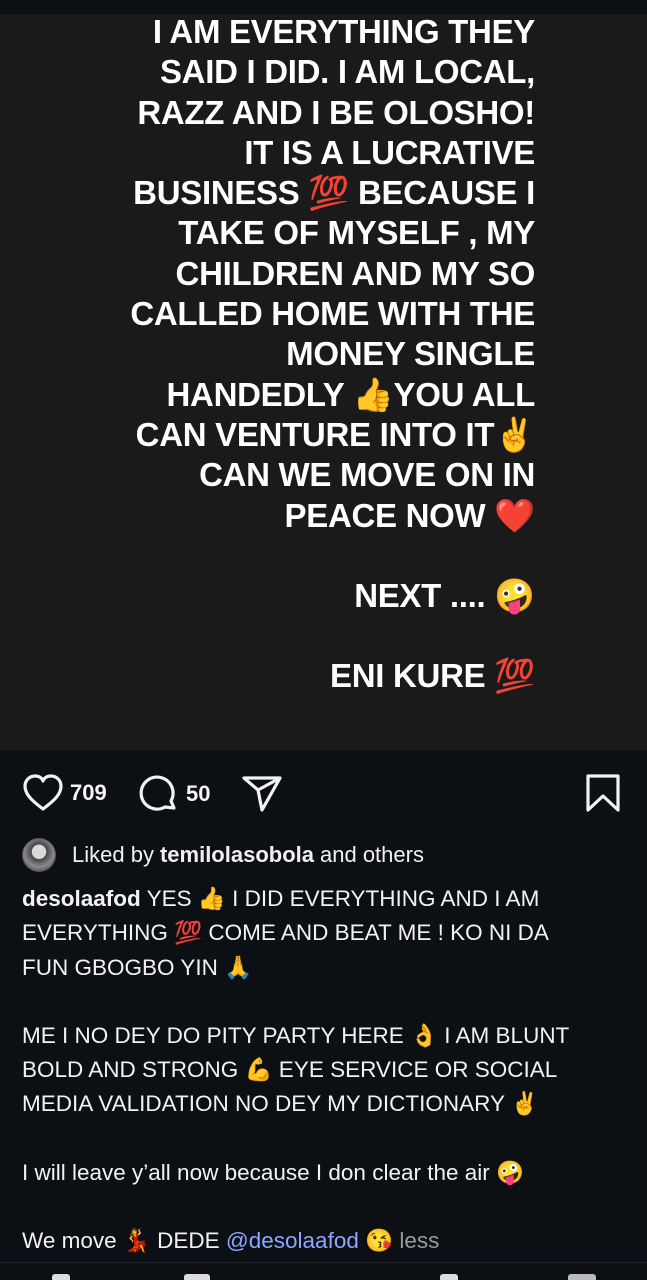 Image resolution: width=647 pixels, height=1280 pixels. I want to click on story-eni-kure: ENI KURE 💯, so click(432, 676).